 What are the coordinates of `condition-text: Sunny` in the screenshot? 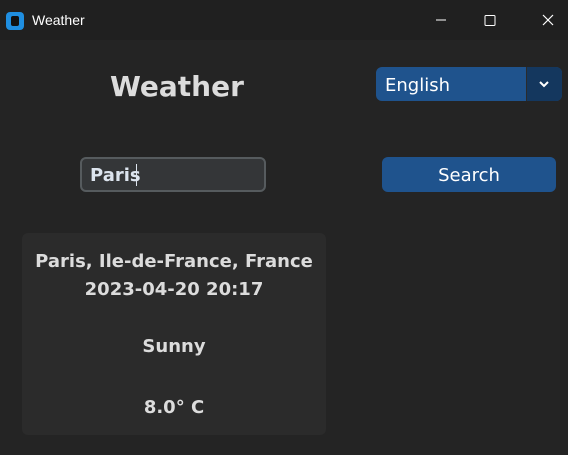 It's located at (174, 346).